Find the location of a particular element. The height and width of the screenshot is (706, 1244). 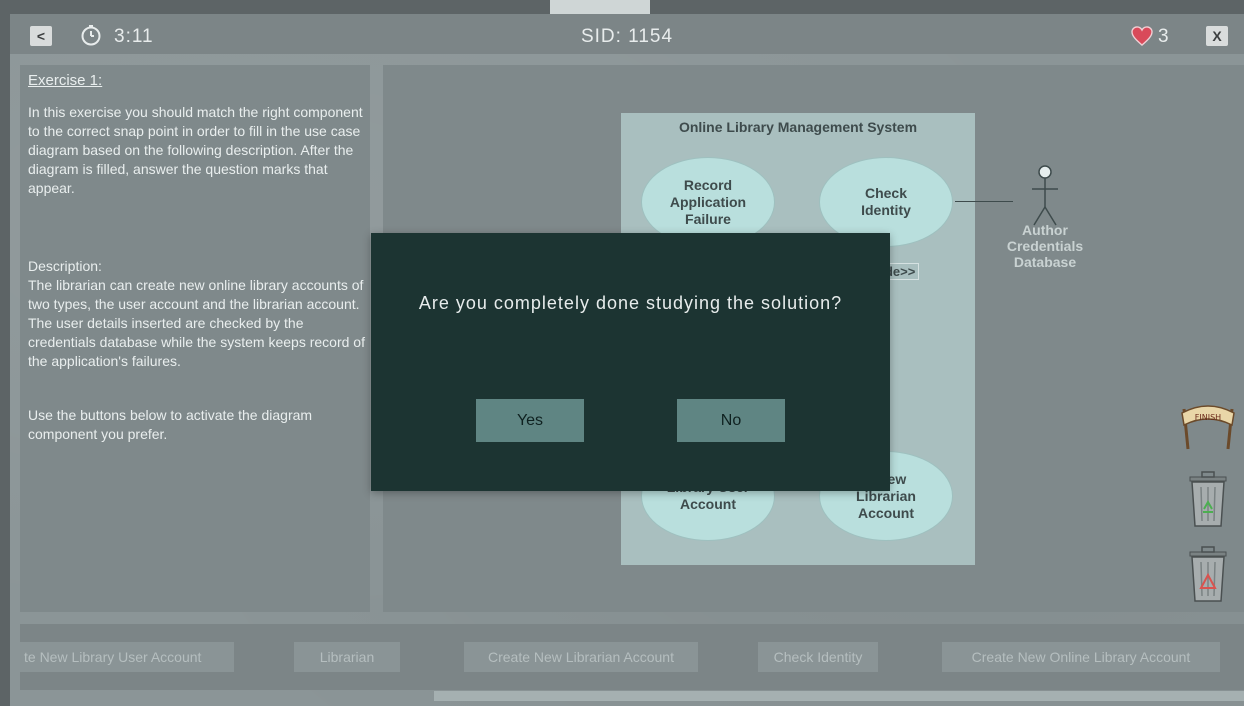

palette-item-user-account: te New Library User Account is located at coordinates (127, 657).